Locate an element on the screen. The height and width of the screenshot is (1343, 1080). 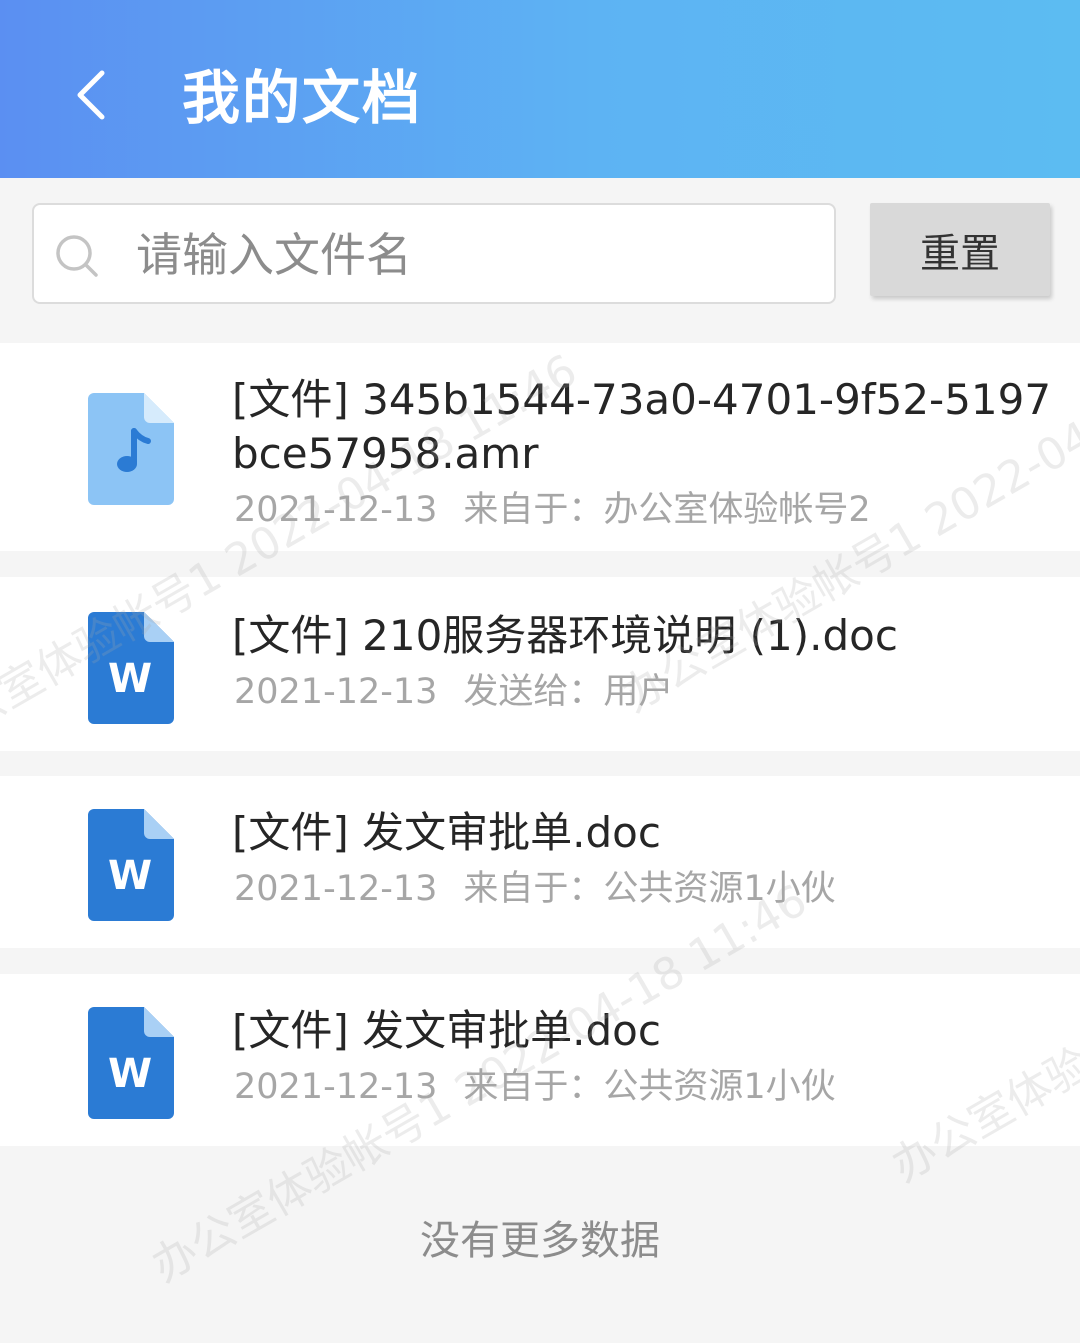
no-more-data-text: 没有更多数据 is located at coordinates (540, 1241).